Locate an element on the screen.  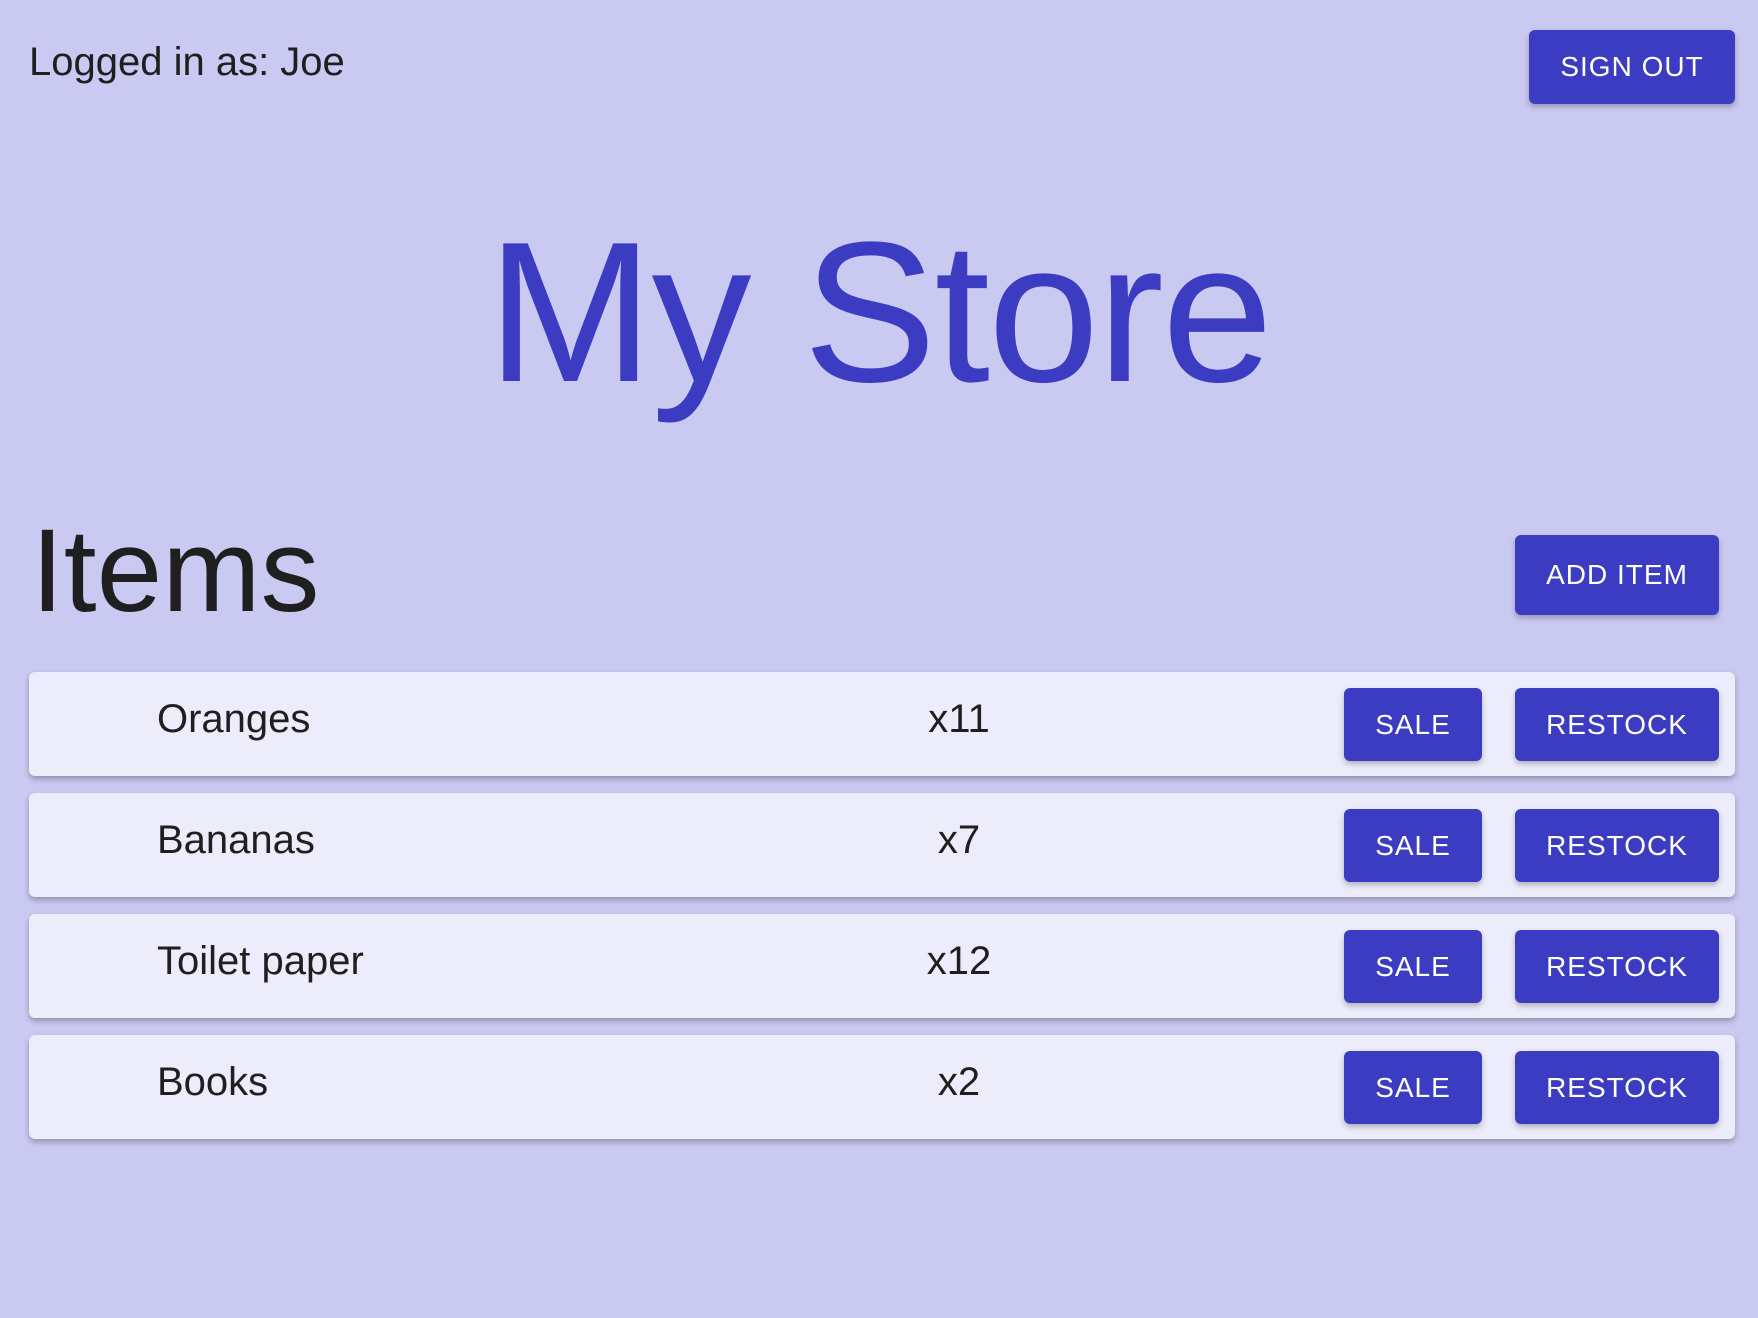
item-row-books: Books x2 SALE RESTOCK is located at coordinates (882, 1087).